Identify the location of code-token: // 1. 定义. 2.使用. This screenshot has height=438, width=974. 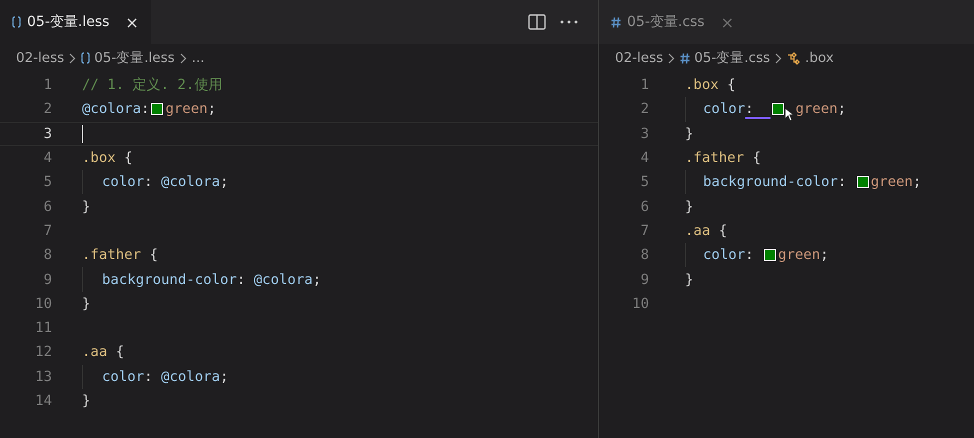
(152, 85).